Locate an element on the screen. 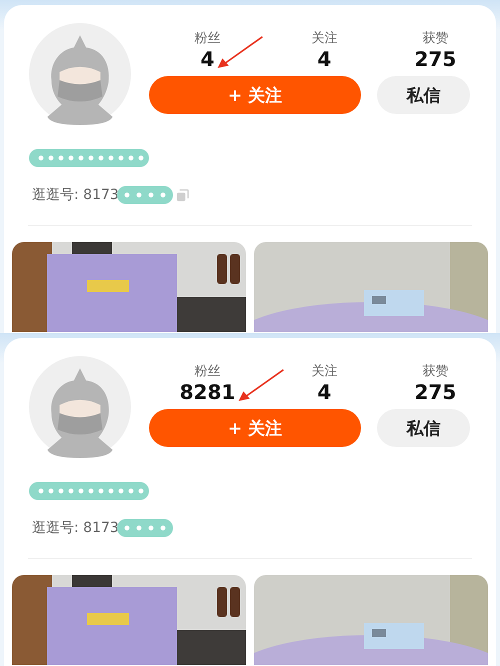 Image resolution: width=500 pixels, height=666 pixels. copy-icon is located at coordinates (182, 195).